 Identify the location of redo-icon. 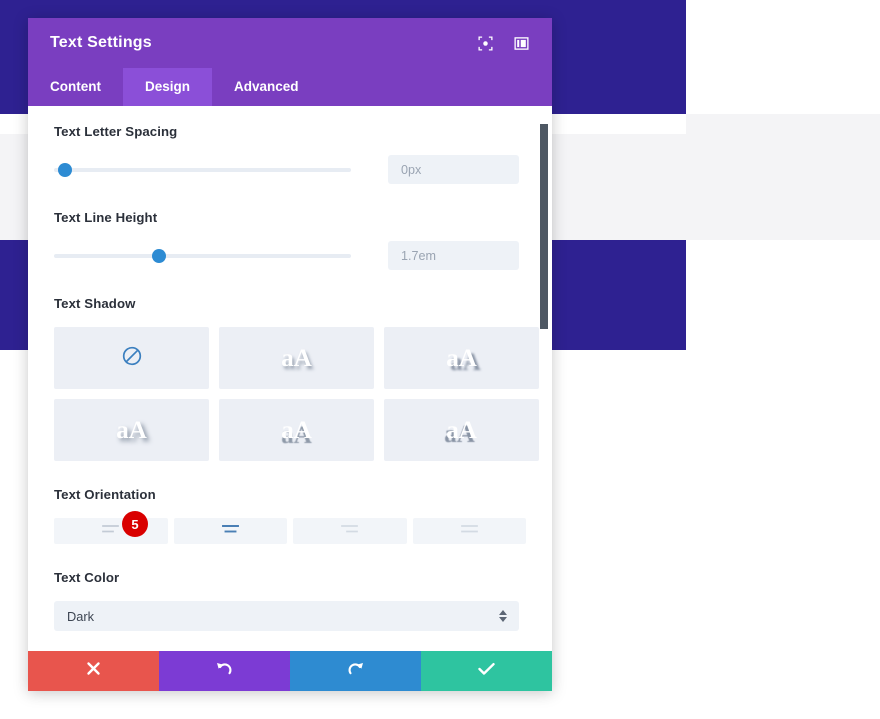
(355, 671).